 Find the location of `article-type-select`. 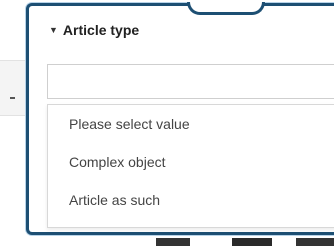

article-type-select is located at coordinates (190, 81).